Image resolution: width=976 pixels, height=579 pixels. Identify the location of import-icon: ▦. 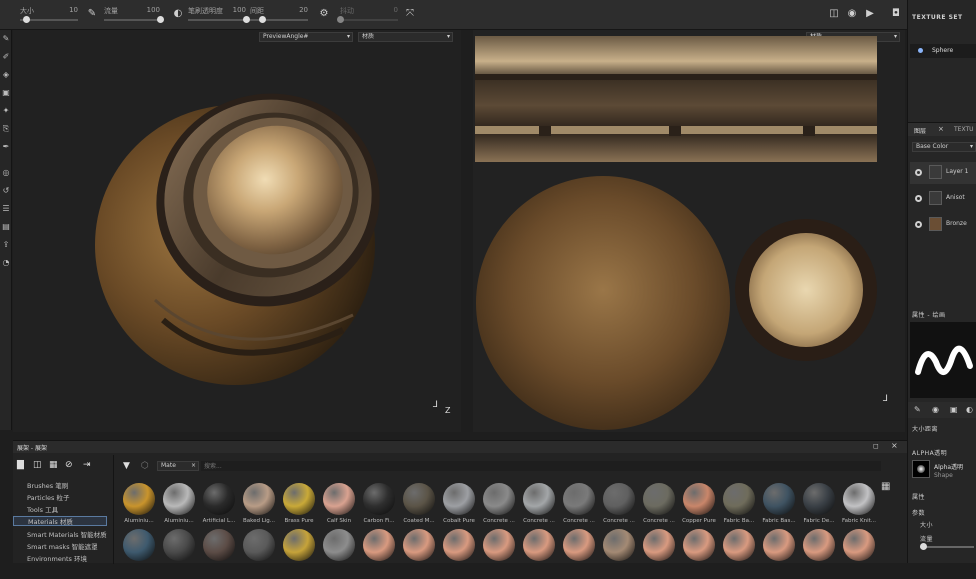
(53, 465).